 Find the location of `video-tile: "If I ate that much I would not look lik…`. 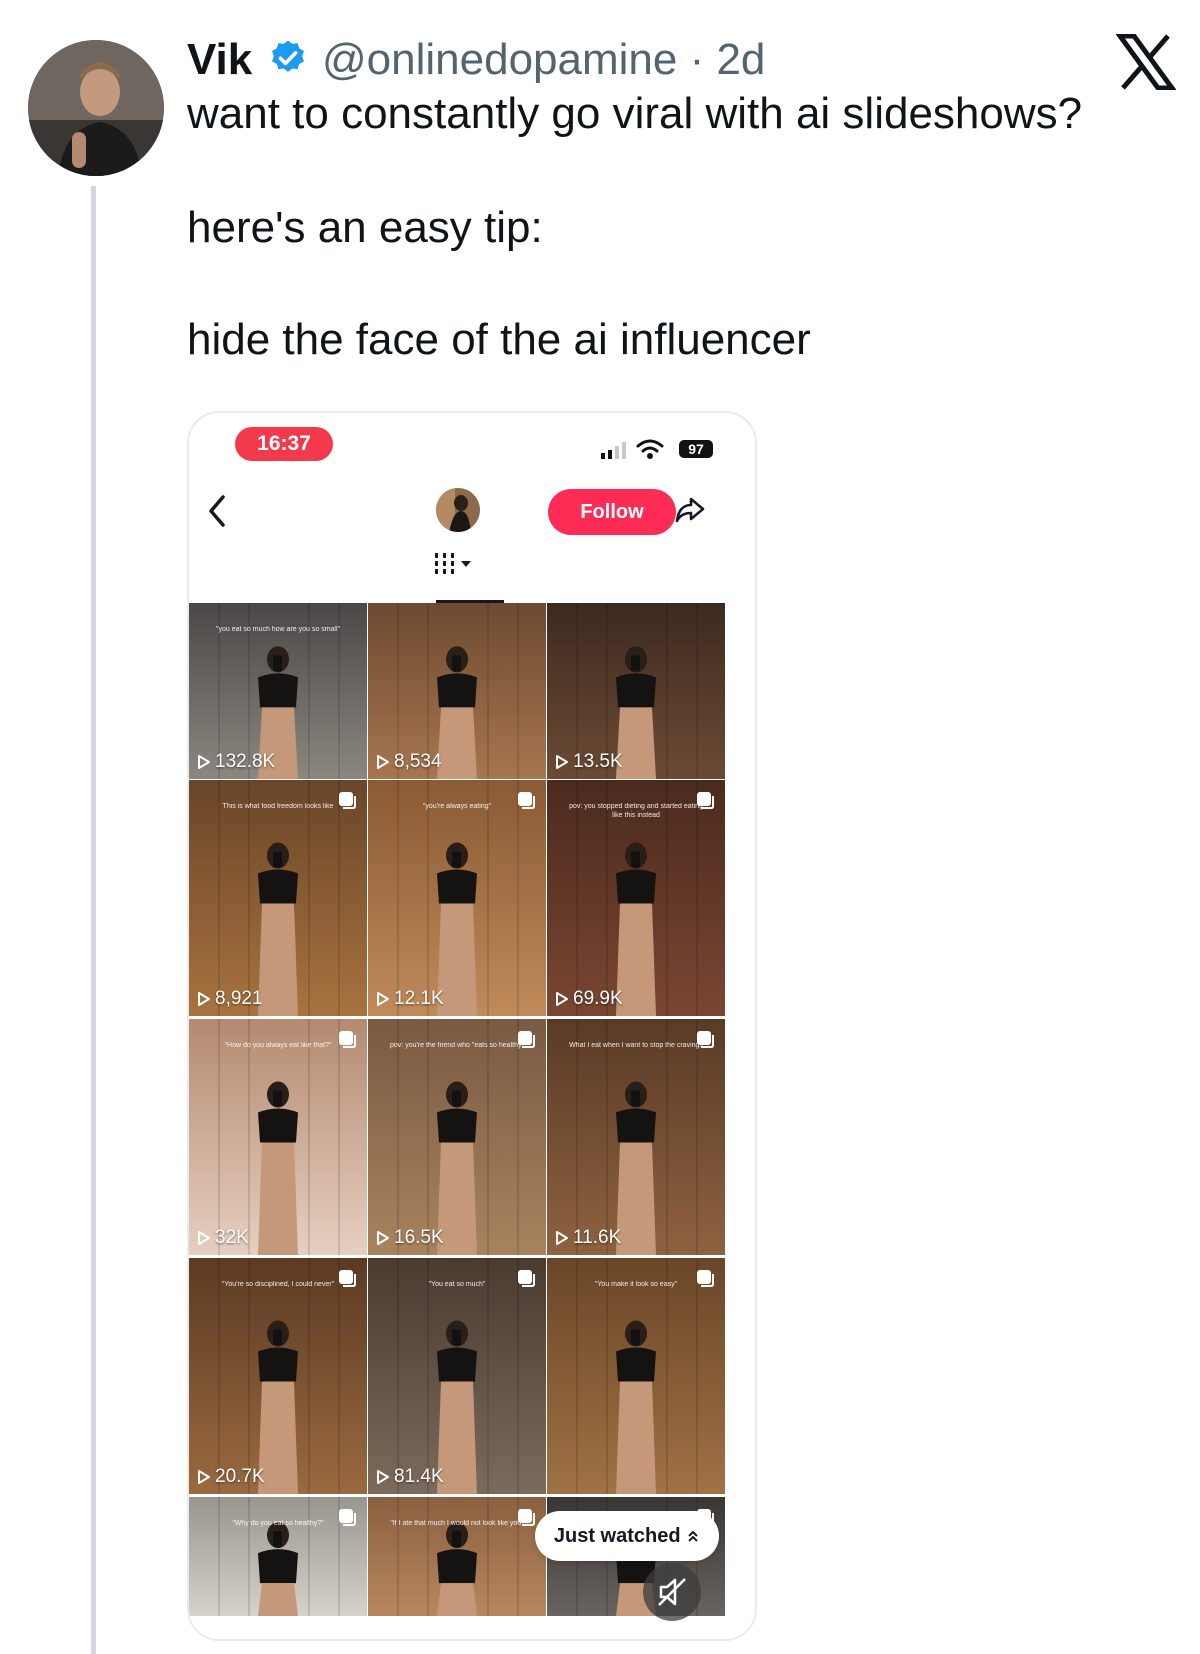

video-tile: "If I ate that much I would not look lik… is located at coordinates (457, 1556).